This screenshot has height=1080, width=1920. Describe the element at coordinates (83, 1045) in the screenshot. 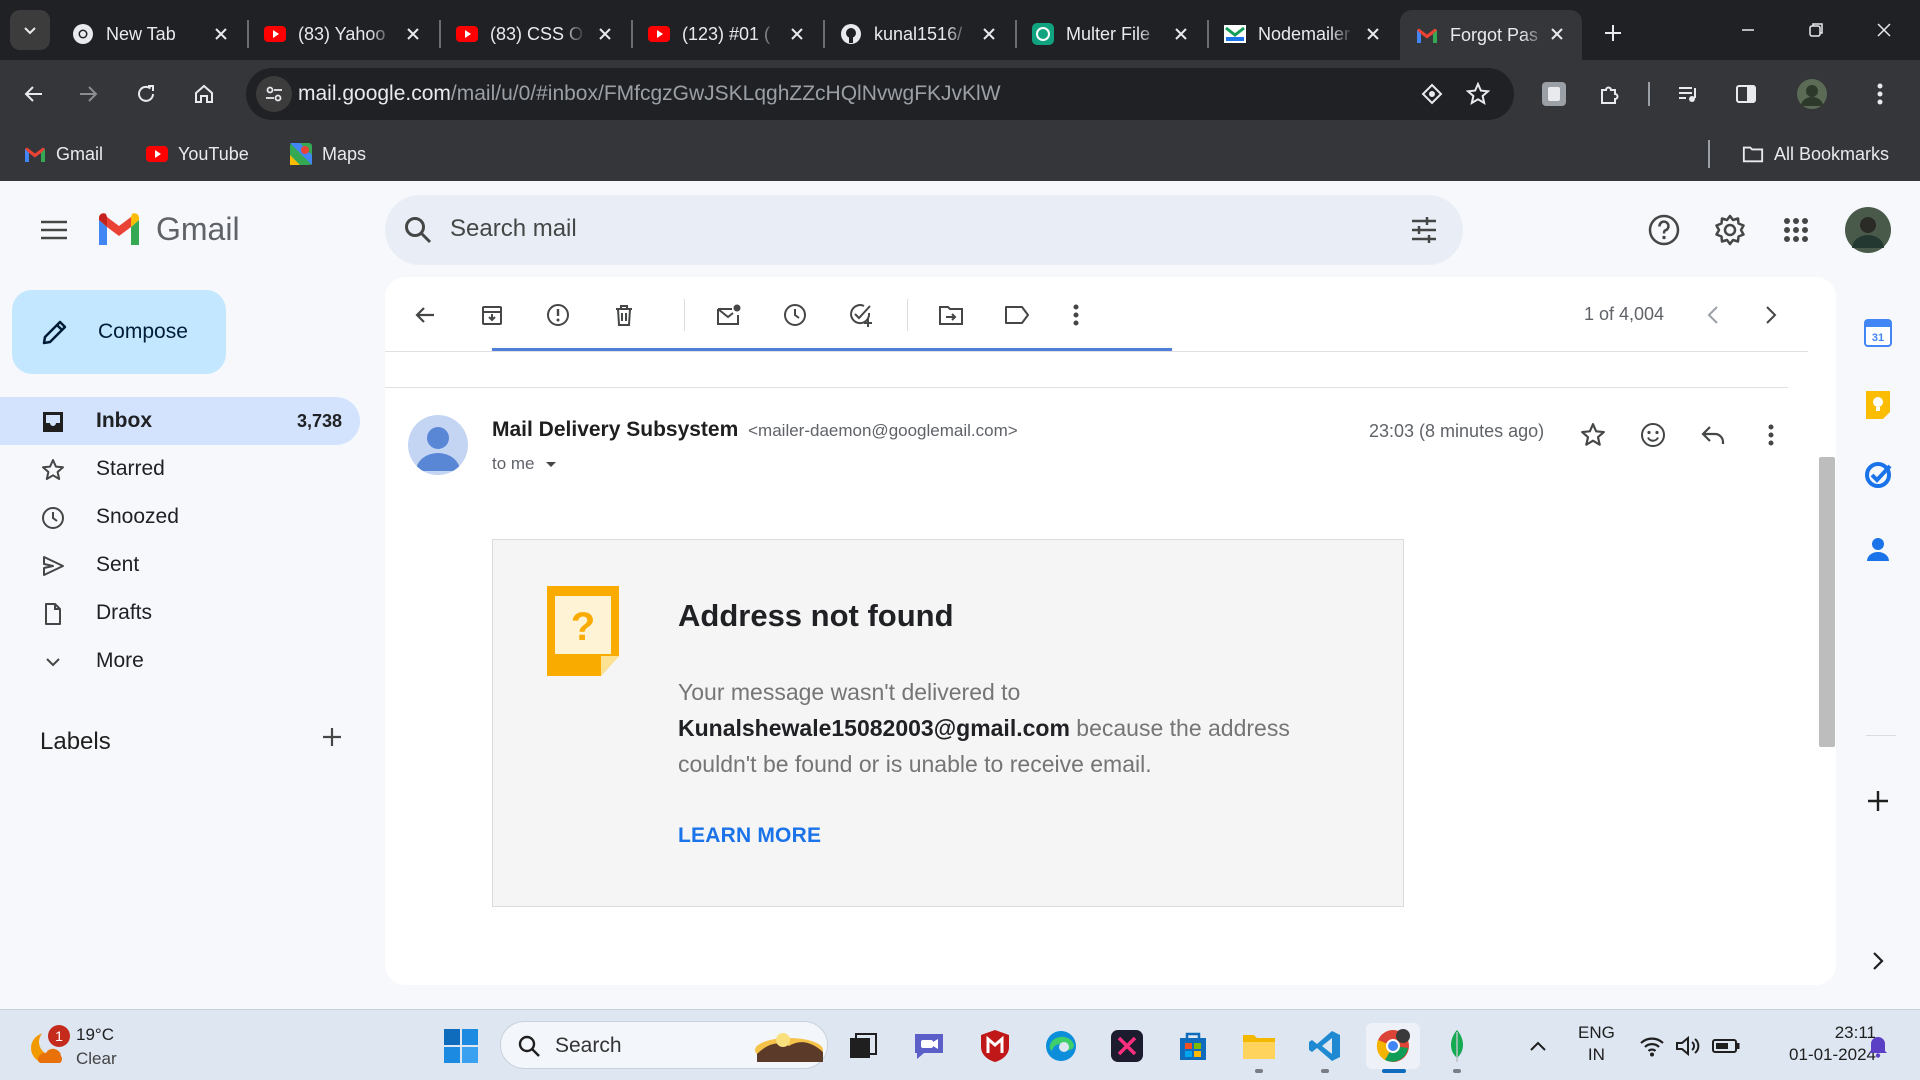

I see `weather-widget: 1 19°C Clear` at that location.